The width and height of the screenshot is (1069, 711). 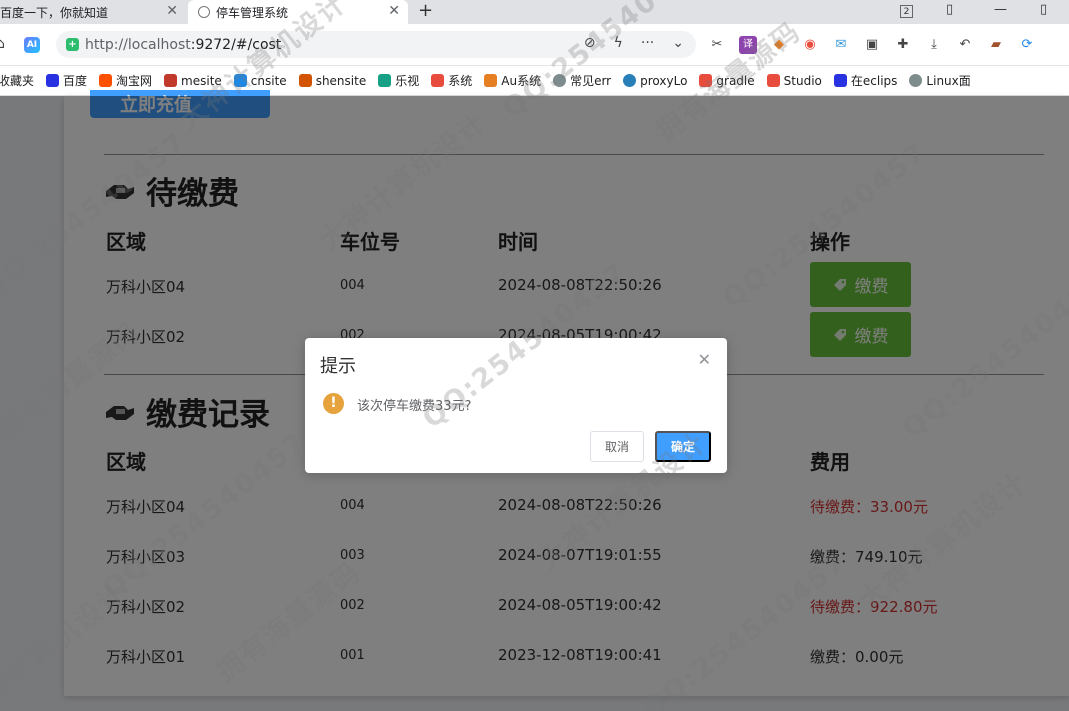 I want to click on bookmark-item: 乐视, so click(x=398, y=80).